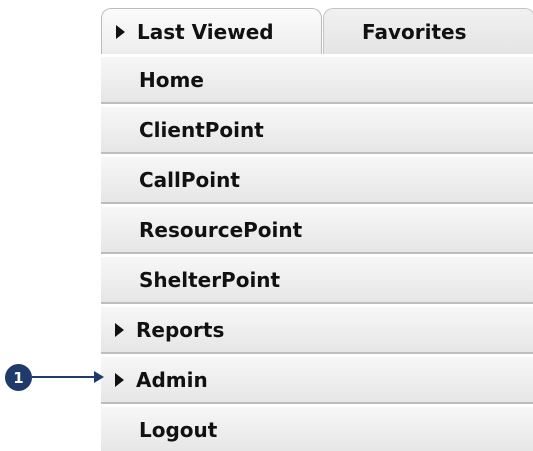  I want to click on tab-label: Last Viewed, so click(205, 31).